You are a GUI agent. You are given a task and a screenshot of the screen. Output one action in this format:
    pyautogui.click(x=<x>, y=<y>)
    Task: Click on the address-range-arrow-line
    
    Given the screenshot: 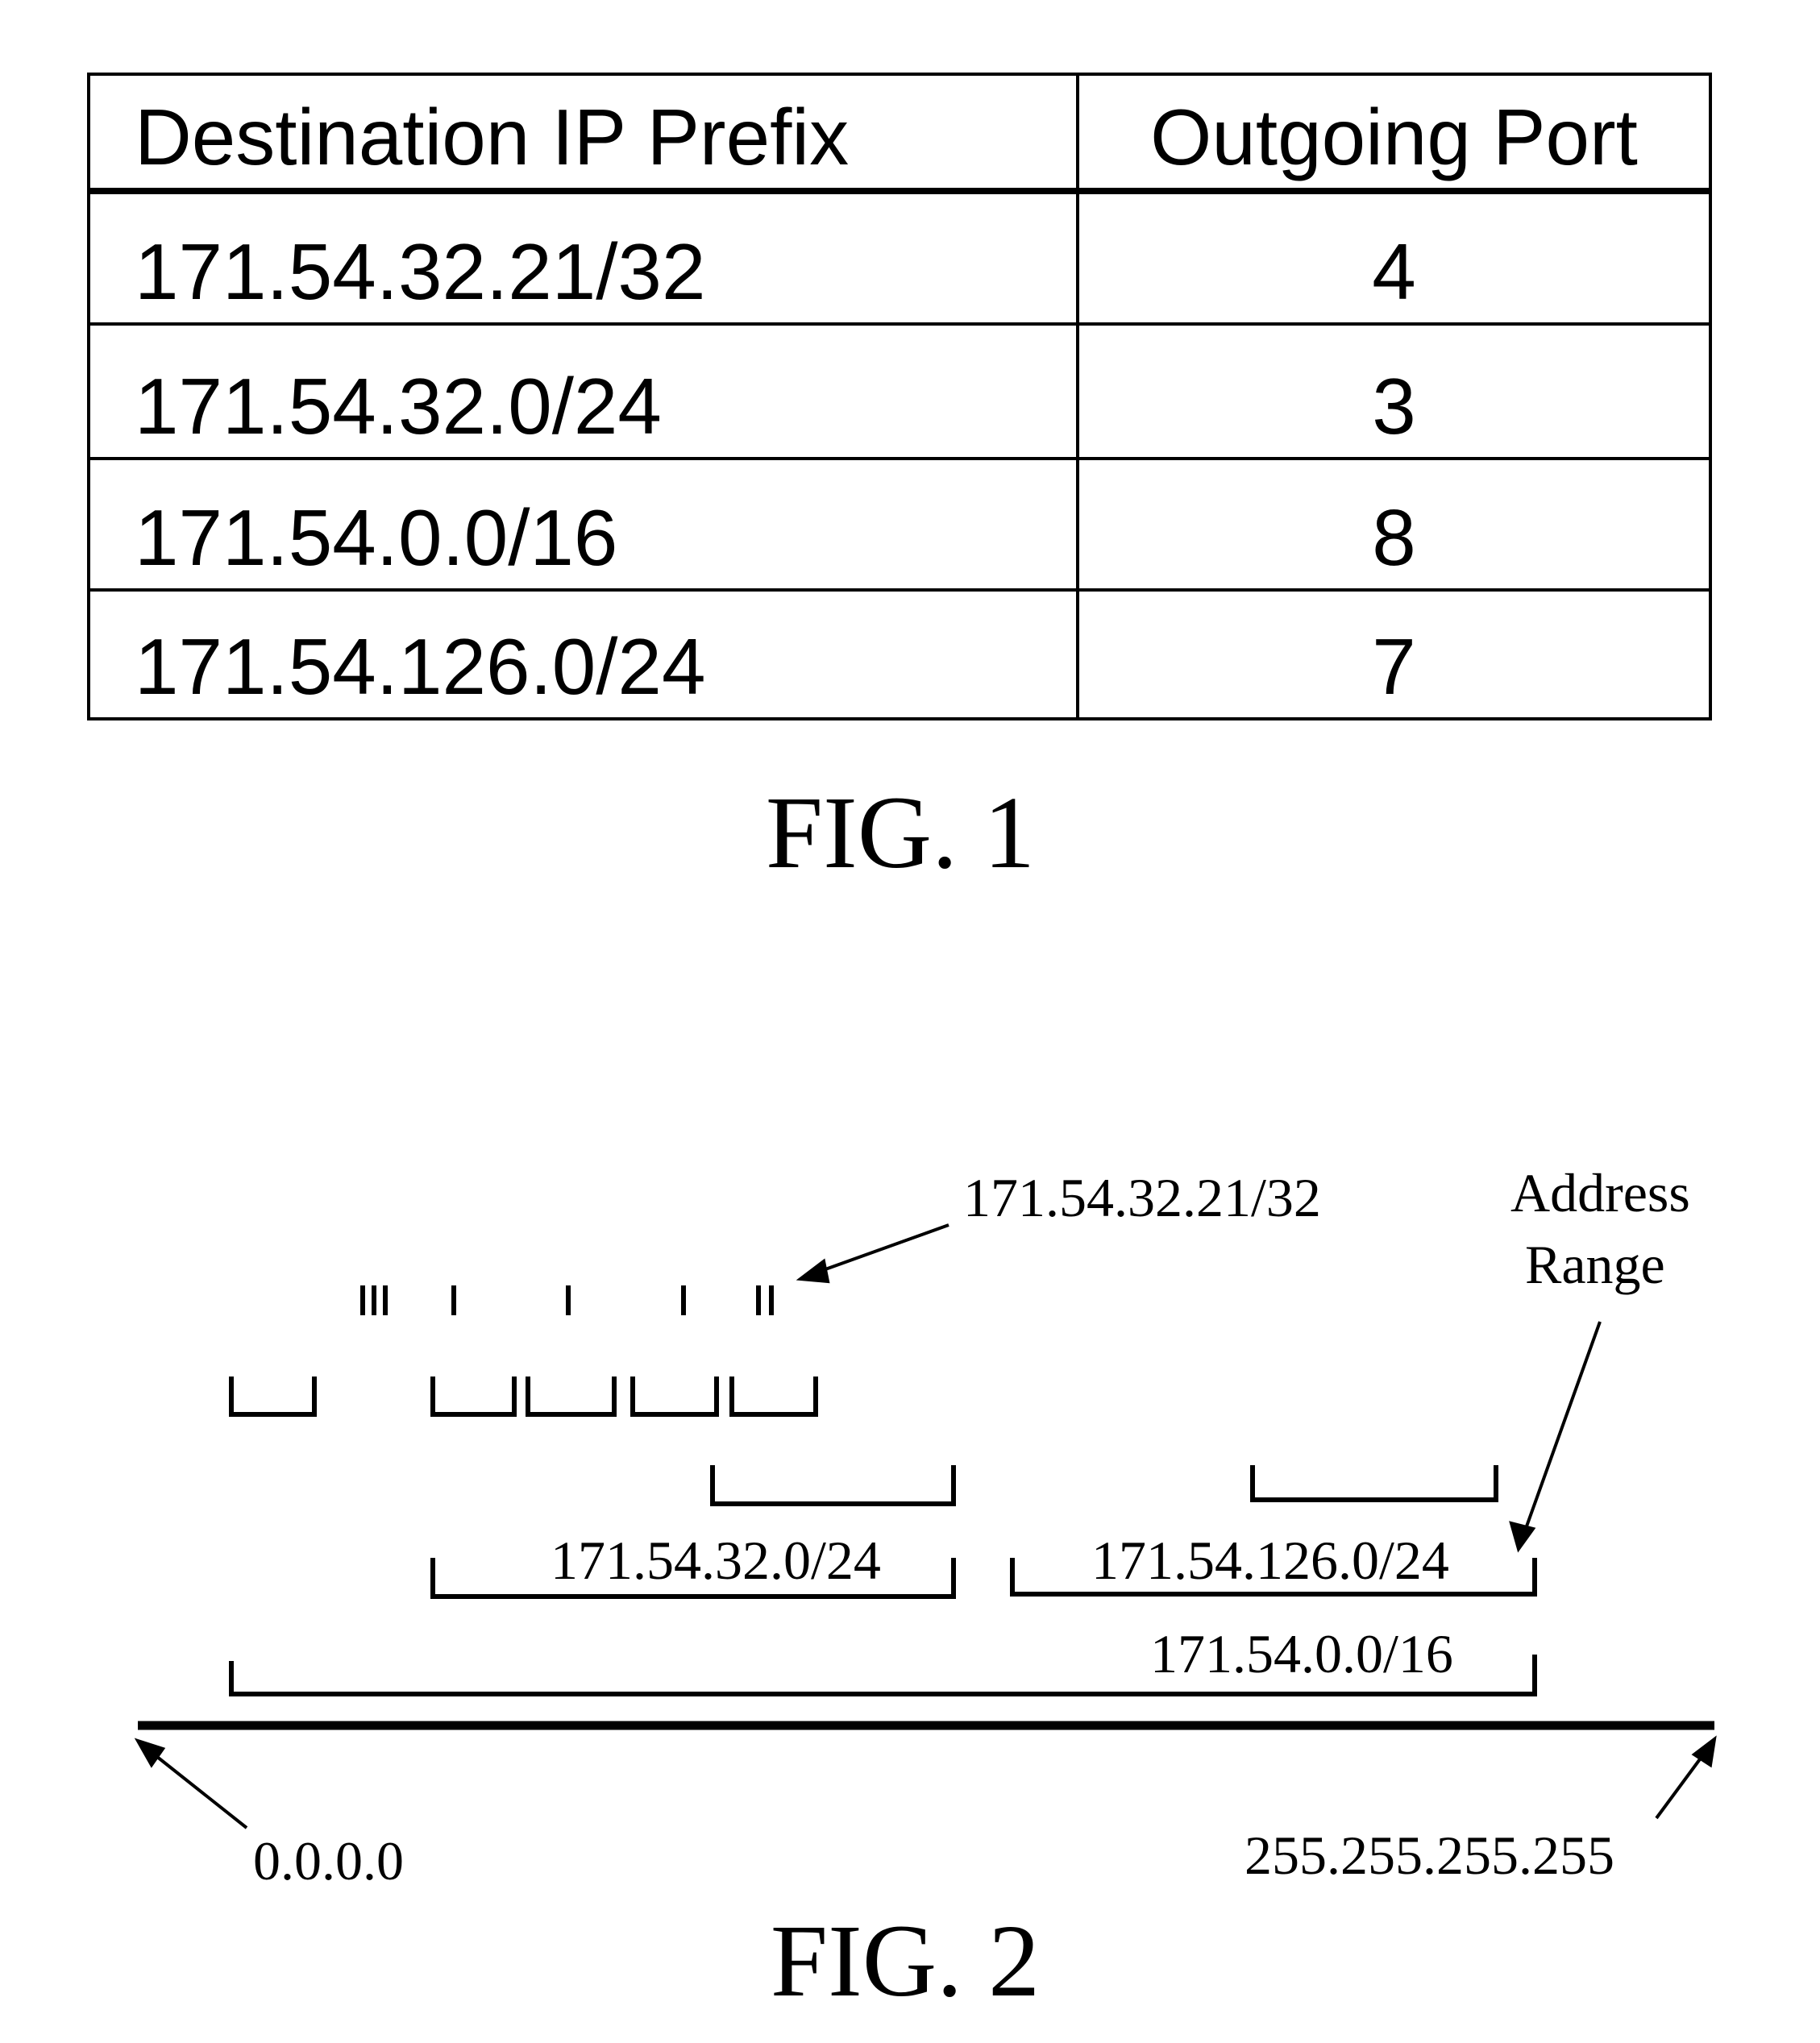 What is the action you would take?
    pyautogui.click(x=1562, y=1428)
    